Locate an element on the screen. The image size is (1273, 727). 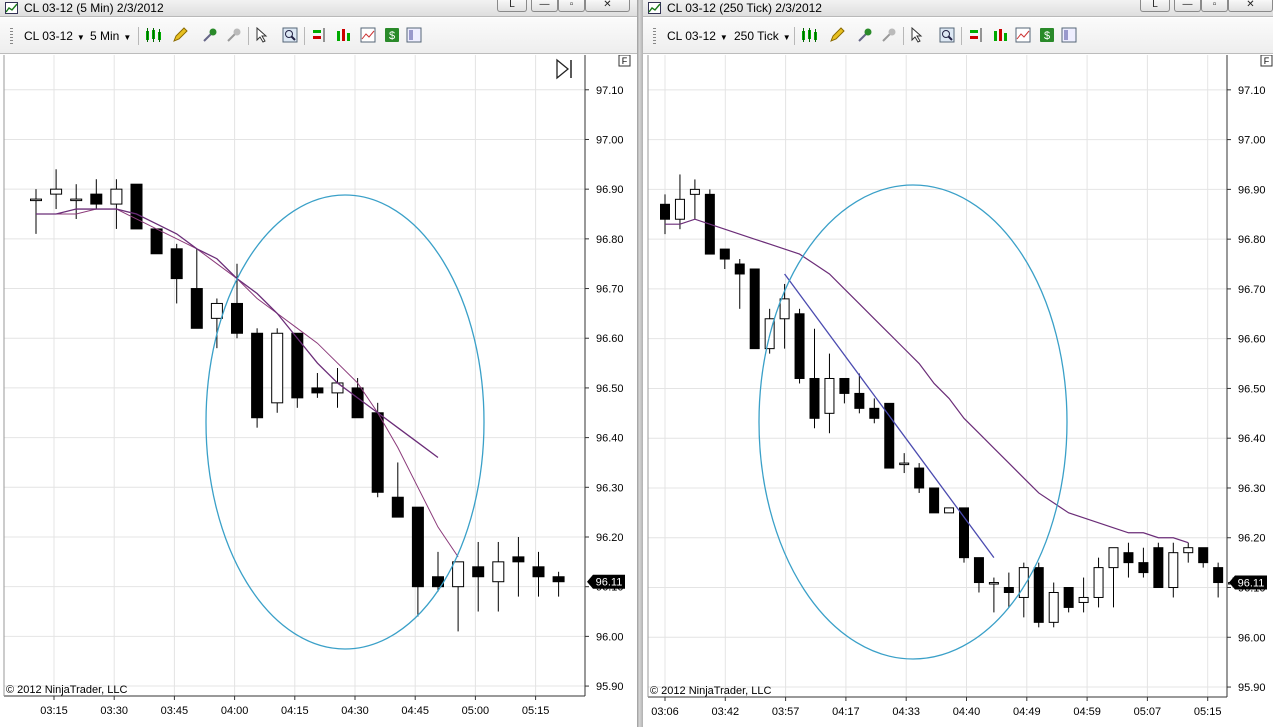
y-axis-tick-label: 97.00 is located at coordinates (1252, 141).